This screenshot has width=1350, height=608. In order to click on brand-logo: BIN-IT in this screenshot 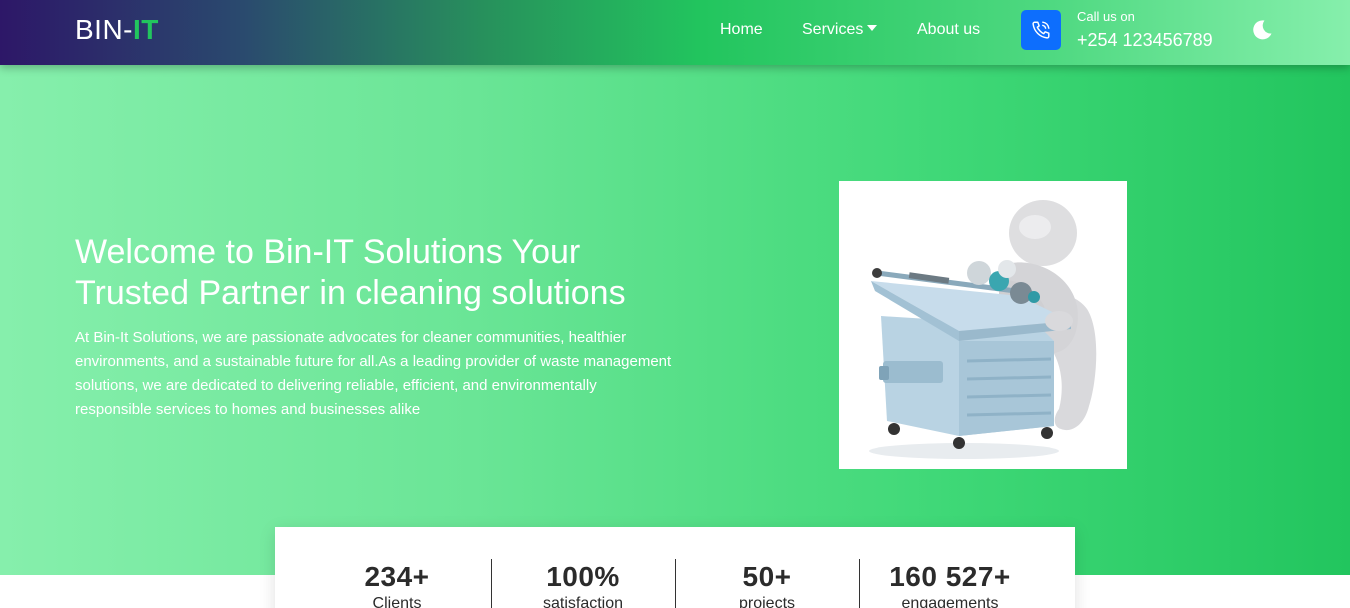, I will do `click(117, 30)`.